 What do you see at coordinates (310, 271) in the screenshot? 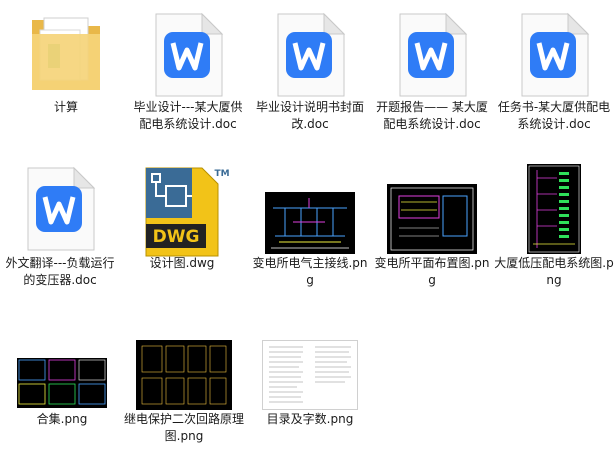
I see `file-name: 变电所电气主接线.png` at bounding box center [310, 271].